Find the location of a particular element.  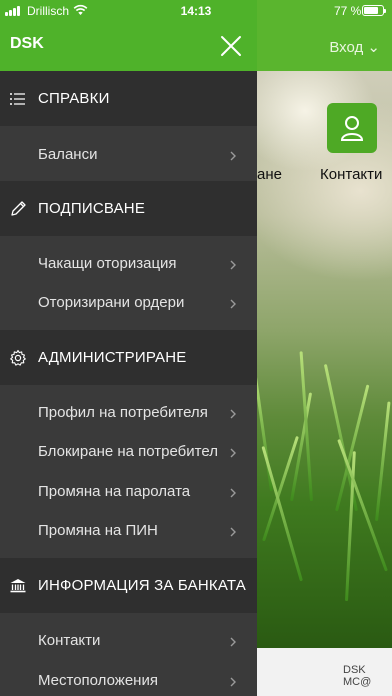

battery-icon is located at coordinates (374, 10).